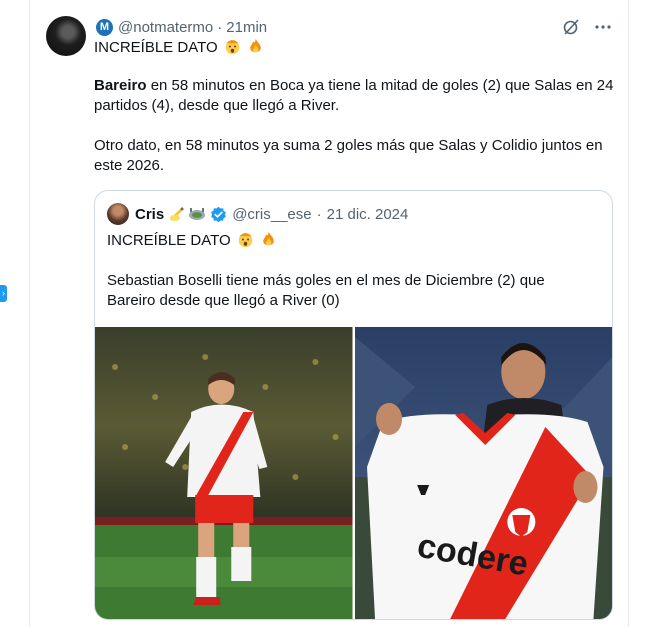  Describe the element at coordinates (165, 27) in the screenshot. I see `author-handle: @notmatermo` at that location.